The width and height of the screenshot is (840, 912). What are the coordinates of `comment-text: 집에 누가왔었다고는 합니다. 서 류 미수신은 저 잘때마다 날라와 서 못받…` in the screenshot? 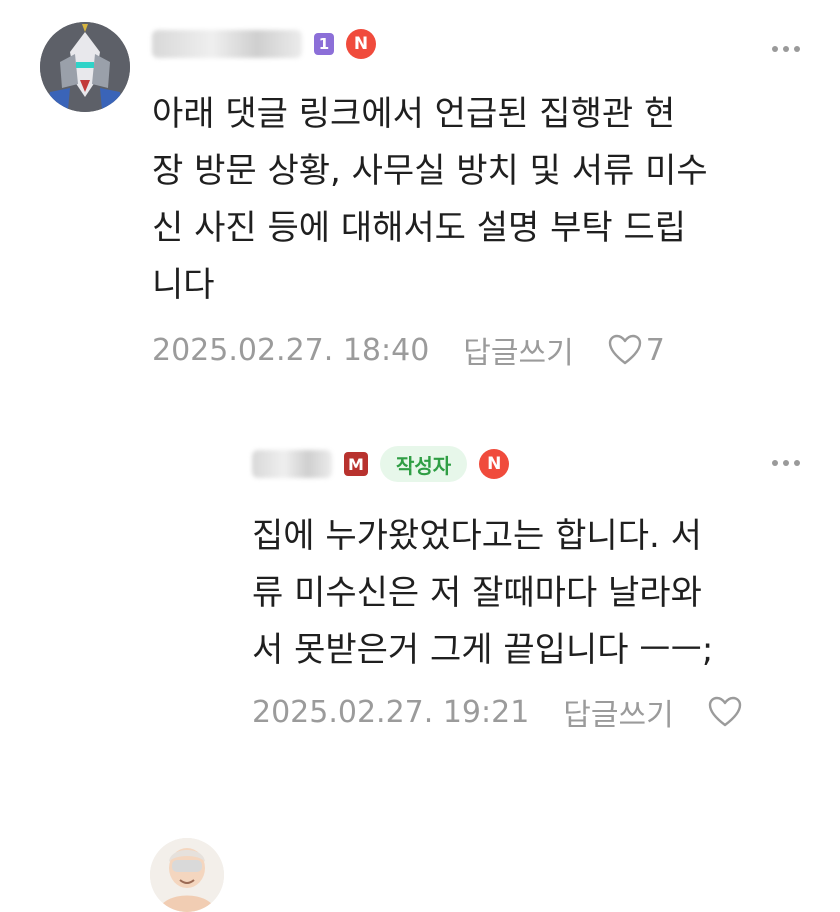 It's located at (483, 593).